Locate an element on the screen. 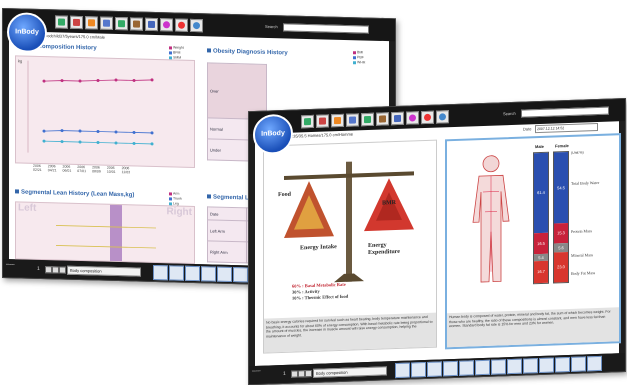  label-protein-mass: Protein Mass is located at coordinates (581, 231).